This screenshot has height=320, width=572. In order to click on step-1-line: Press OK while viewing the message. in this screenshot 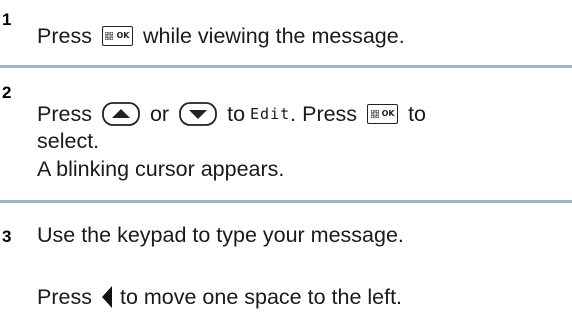, I will do `click(221, 36)`.